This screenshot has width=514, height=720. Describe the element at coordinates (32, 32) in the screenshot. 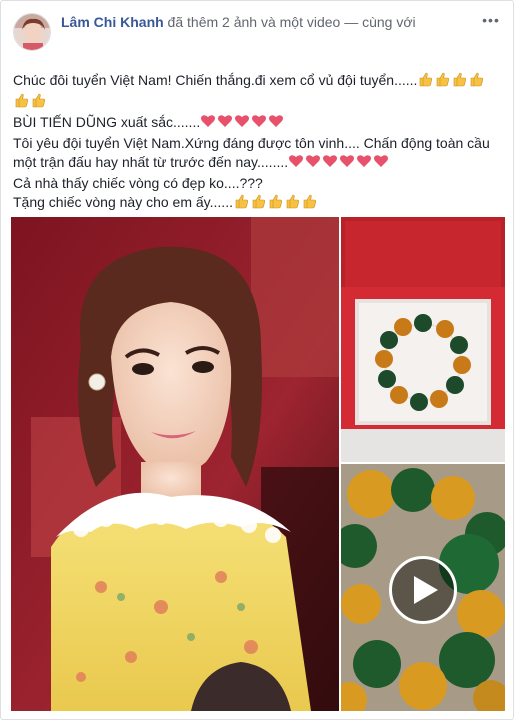

I see `author-avatar` at that location.